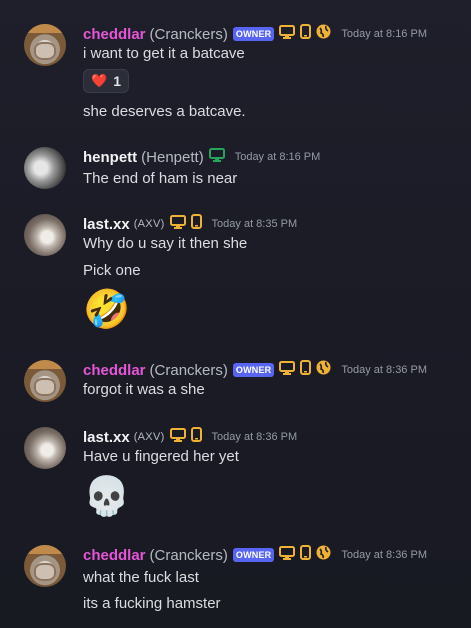  I want to click on reaction-count: 1, so click(117, 81).